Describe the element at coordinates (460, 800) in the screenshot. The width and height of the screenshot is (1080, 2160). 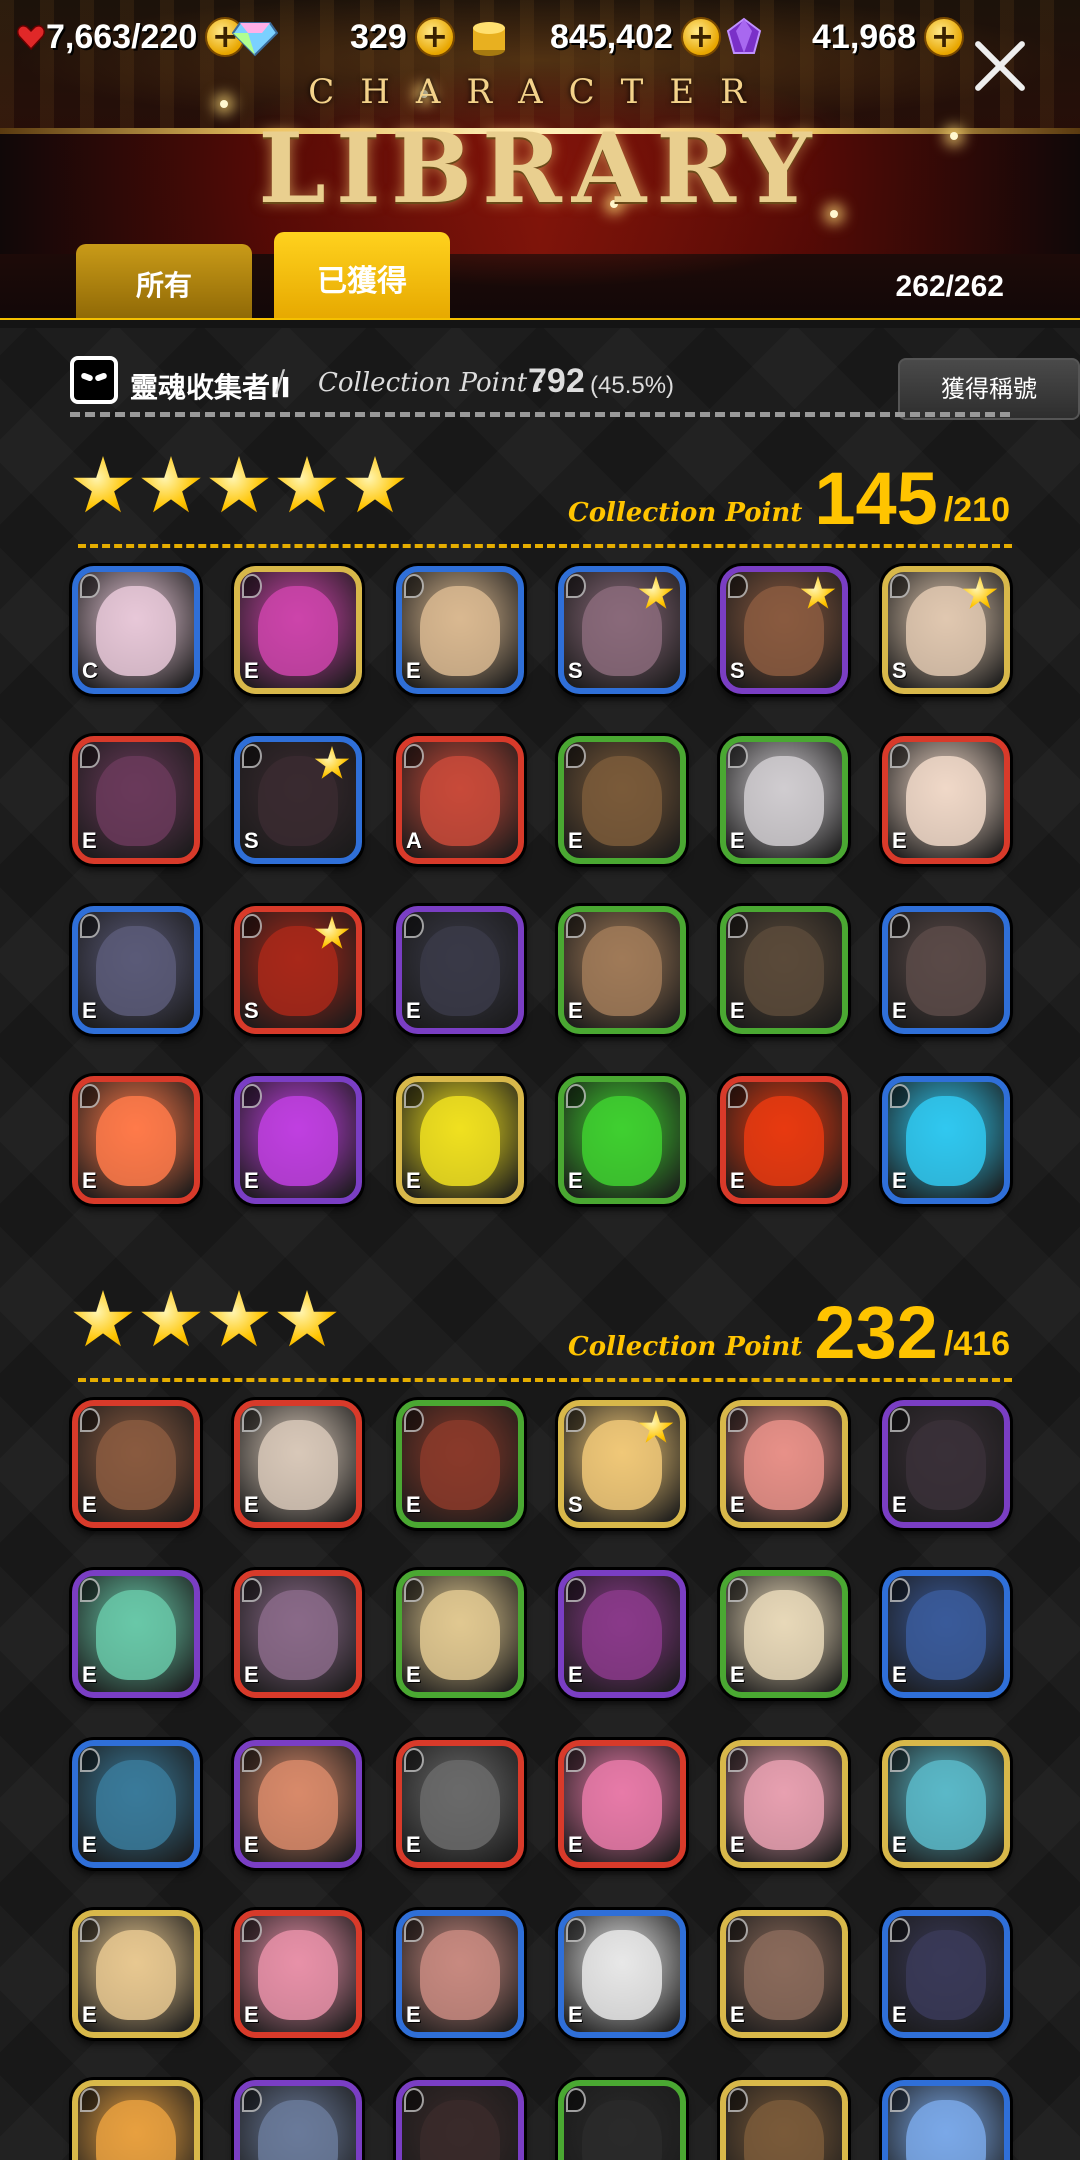
I see `character-card: A` at that location.